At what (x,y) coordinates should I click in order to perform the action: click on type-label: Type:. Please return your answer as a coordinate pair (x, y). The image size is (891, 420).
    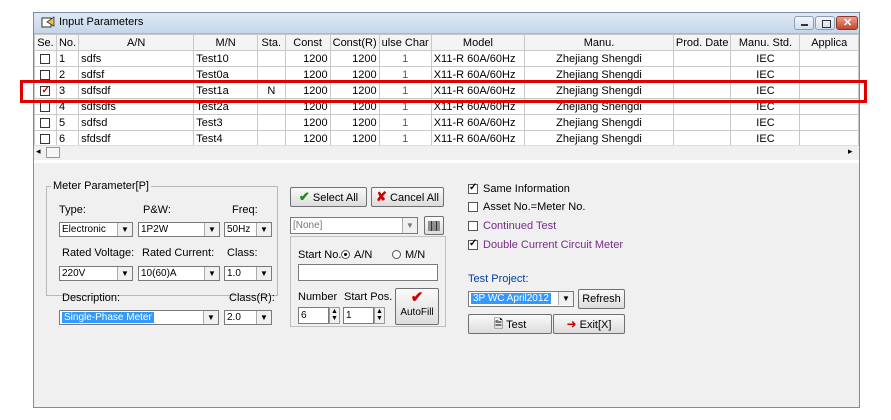
    Looking at the image, I should click on (72, 210).